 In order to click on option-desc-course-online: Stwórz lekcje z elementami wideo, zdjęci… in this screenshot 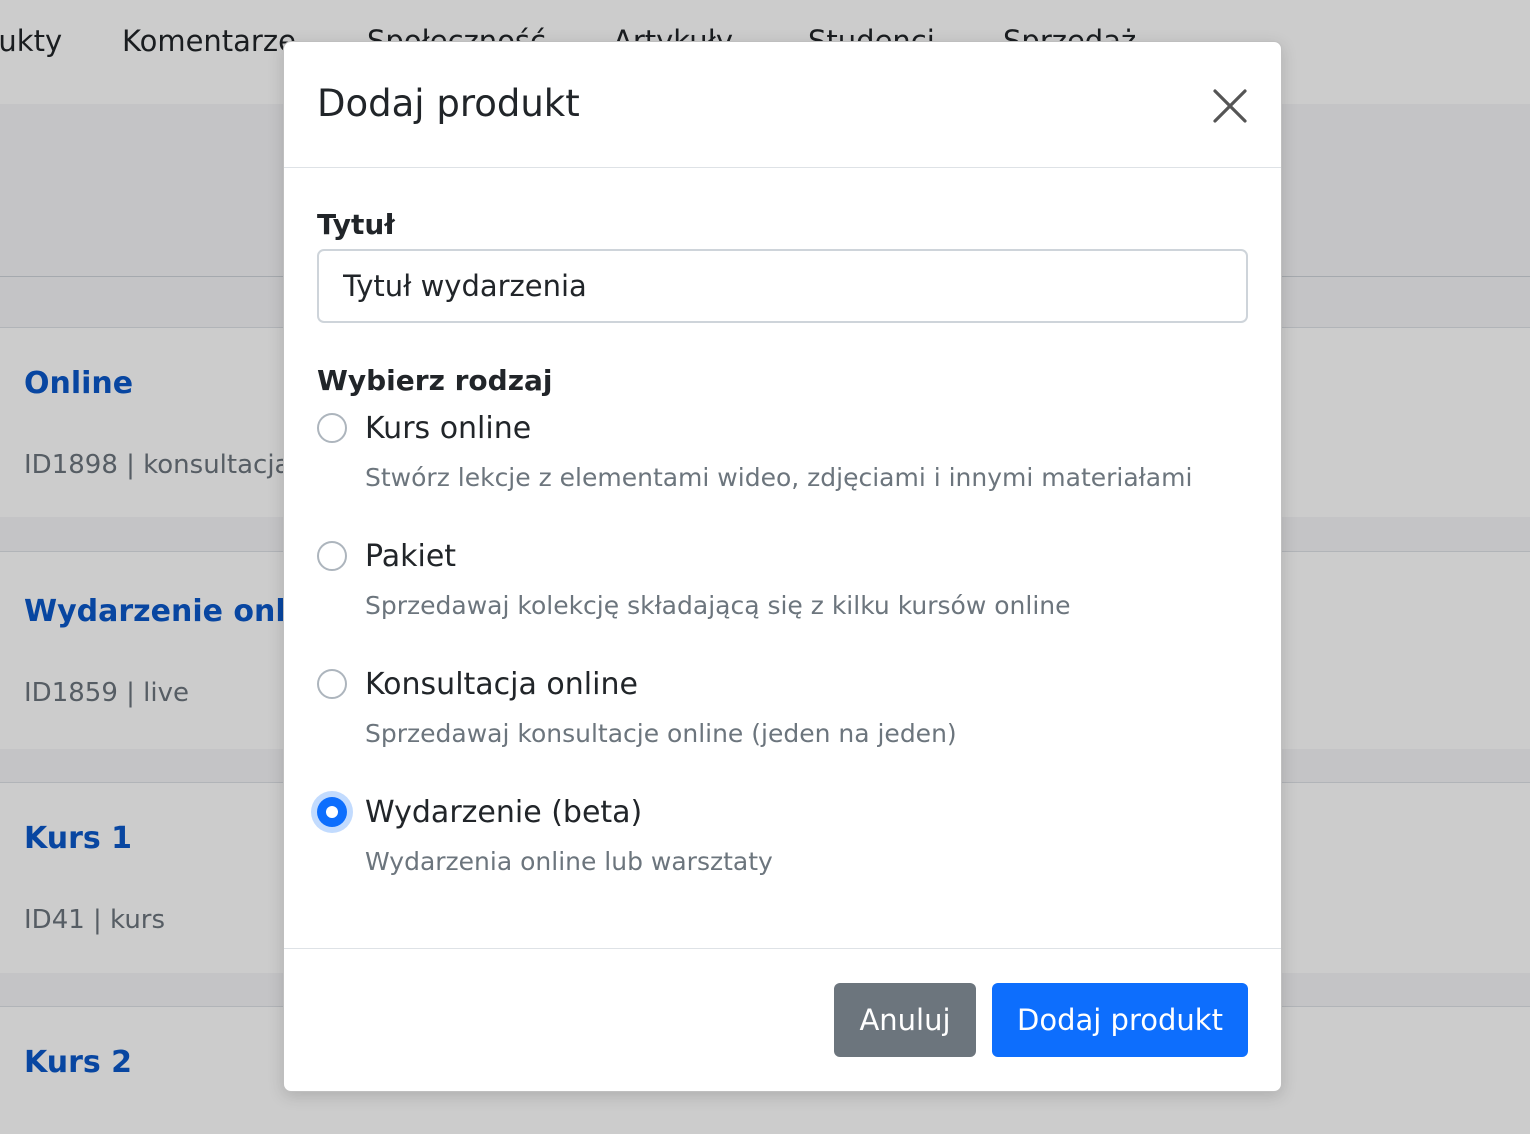, I will do `click(779, 477)`.